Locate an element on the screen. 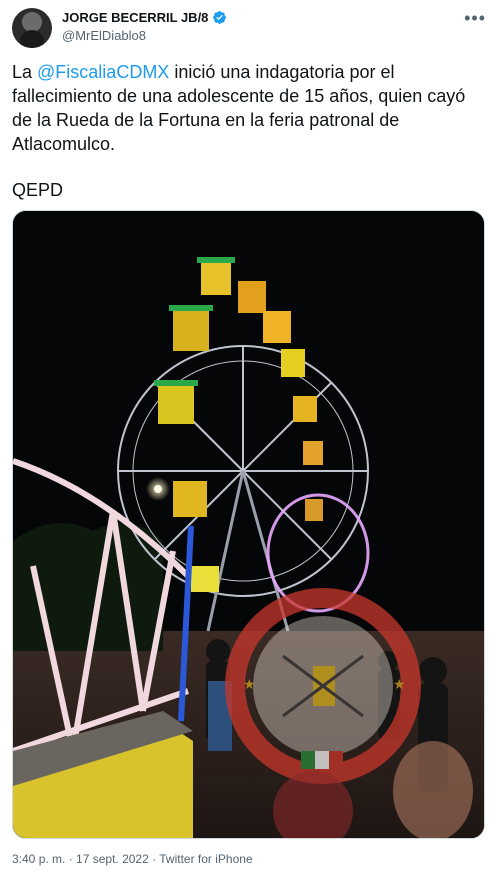  tweet-closing: QEPD is located at coordinates (38, 190).